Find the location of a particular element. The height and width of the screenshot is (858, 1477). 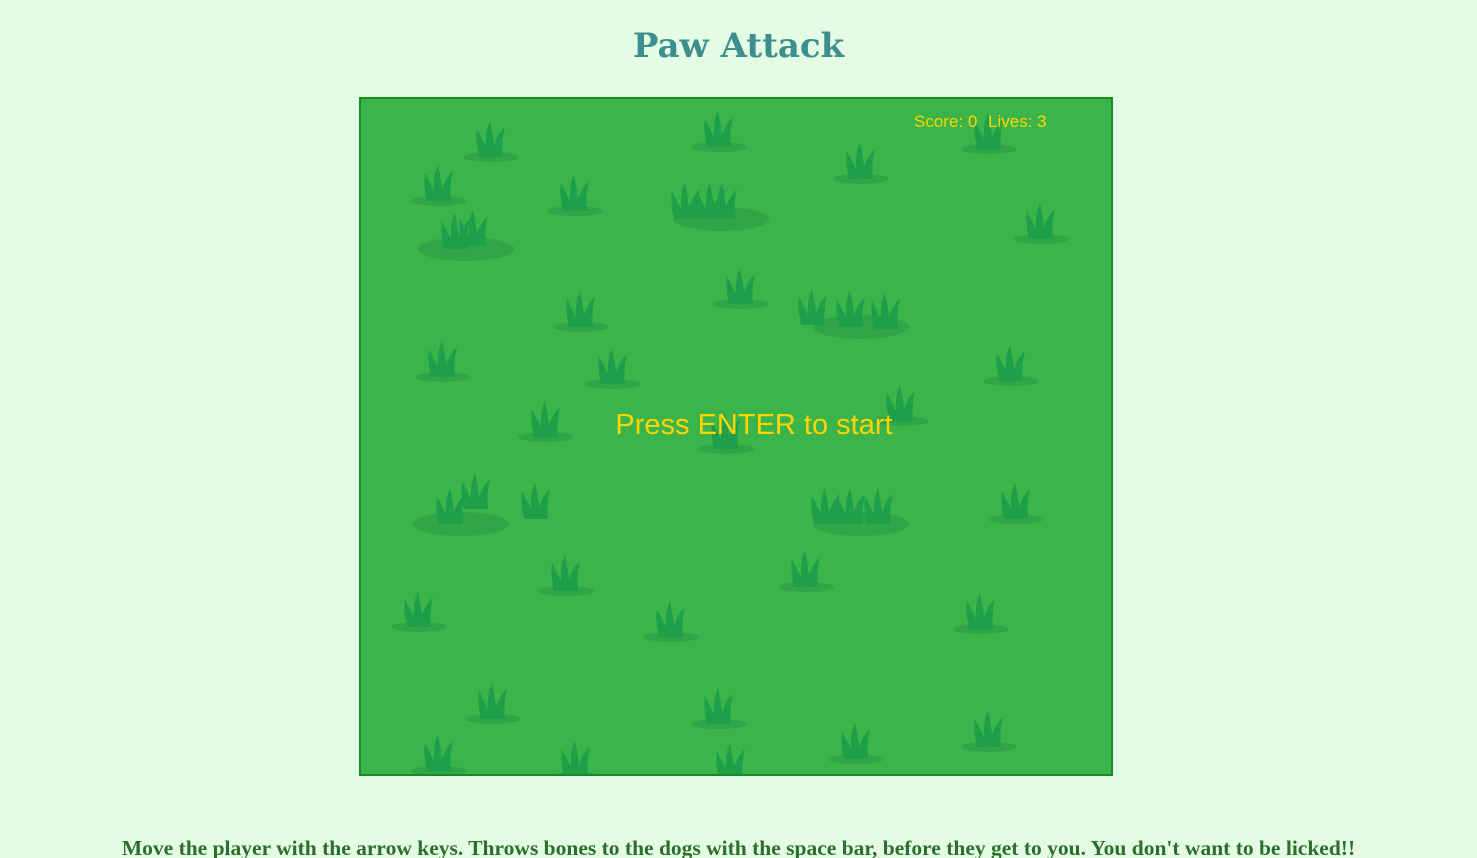

hud: Score: 0 Lives: 3 is located at coordinates (983, 122).